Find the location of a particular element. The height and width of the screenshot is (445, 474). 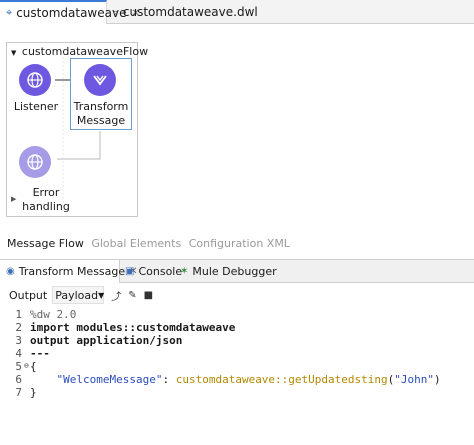

output-label: Output is located at coordinates (28, 295).